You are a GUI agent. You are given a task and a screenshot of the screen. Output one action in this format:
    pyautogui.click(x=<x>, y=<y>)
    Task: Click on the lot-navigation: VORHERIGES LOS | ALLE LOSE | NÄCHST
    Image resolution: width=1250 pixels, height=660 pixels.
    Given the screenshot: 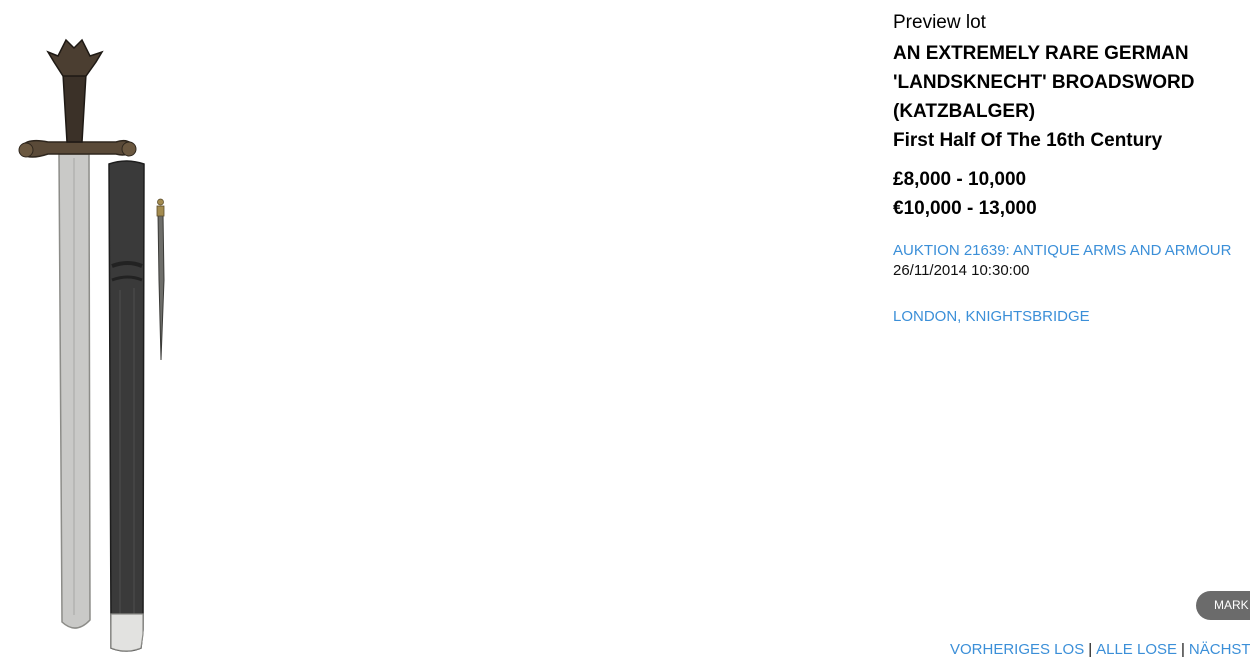 What is the action you would take?
    pyautogui.click(x=1100, y=650)
    